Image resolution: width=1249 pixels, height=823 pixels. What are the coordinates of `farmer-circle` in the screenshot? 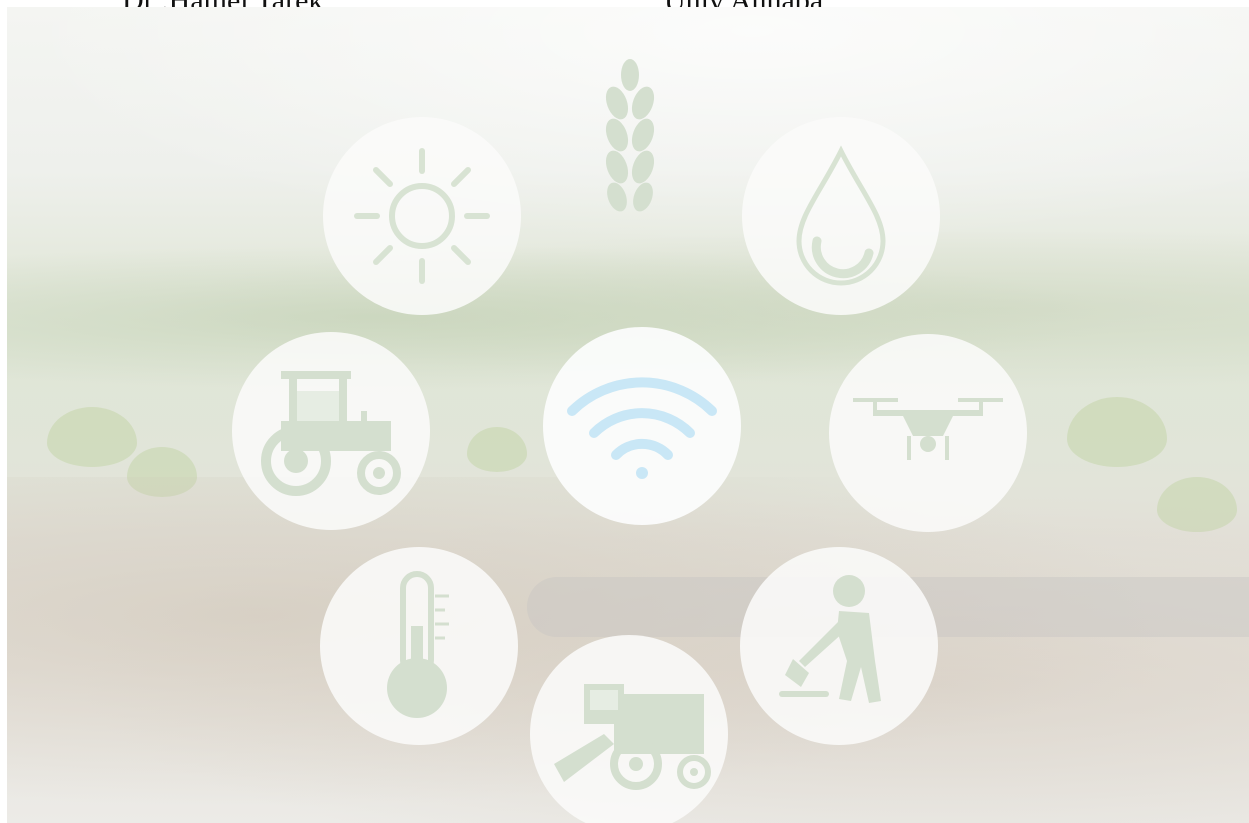 It's located at (839, 646).